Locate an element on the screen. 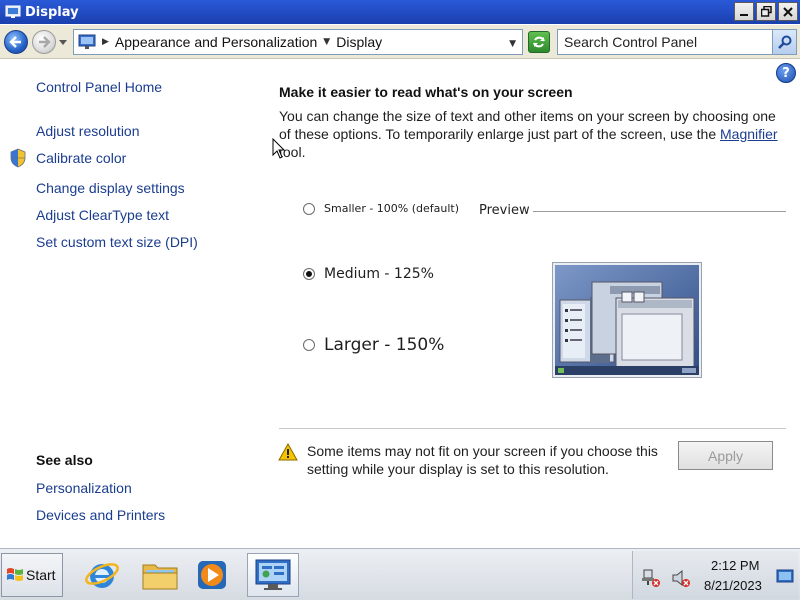  minimize-icon is located at coordinates (744, 14).